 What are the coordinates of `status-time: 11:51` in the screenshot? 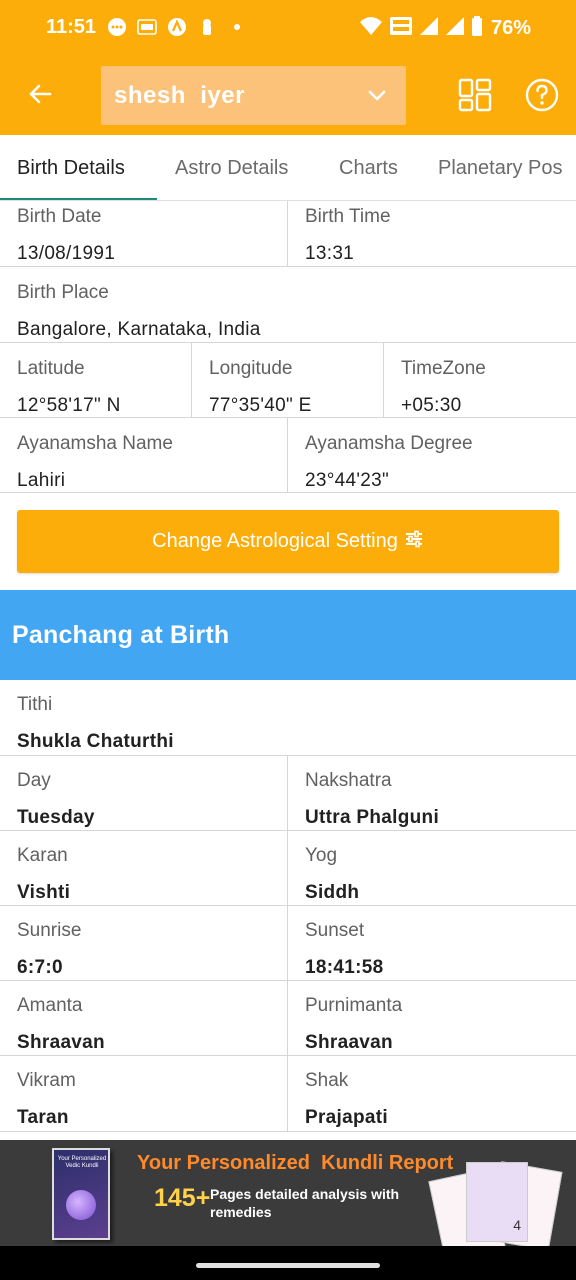 It's located at (71, 27).